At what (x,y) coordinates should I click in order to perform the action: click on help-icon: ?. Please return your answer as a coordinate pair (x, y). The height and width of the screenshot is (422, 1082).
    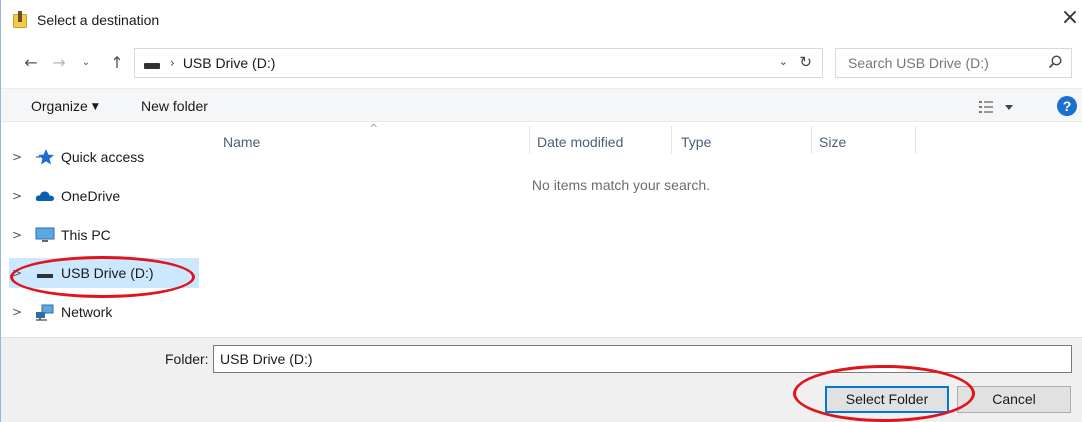
    Looking at the image, I should click on (1067, 106).